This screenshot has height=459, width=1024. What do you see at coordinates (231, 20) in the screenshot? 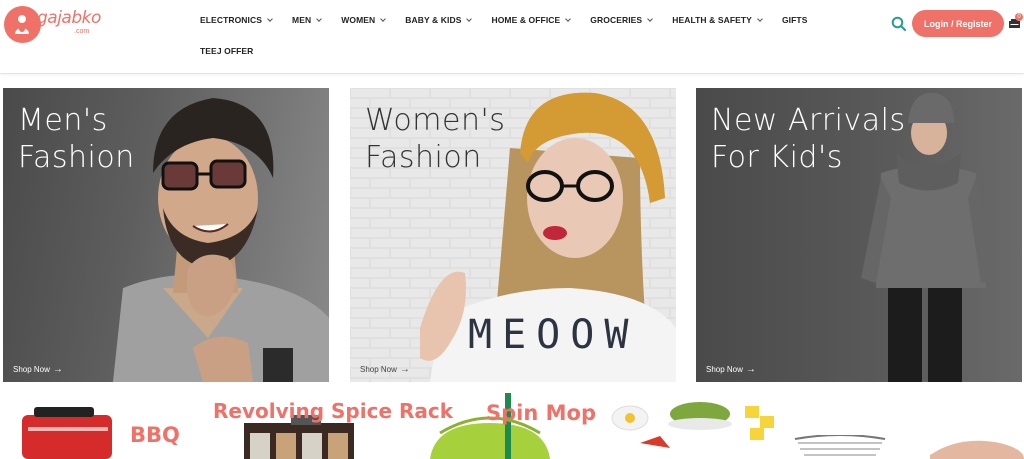
I see `nav-item-label: ELECTRONICS` at bounding box center [231, 20].